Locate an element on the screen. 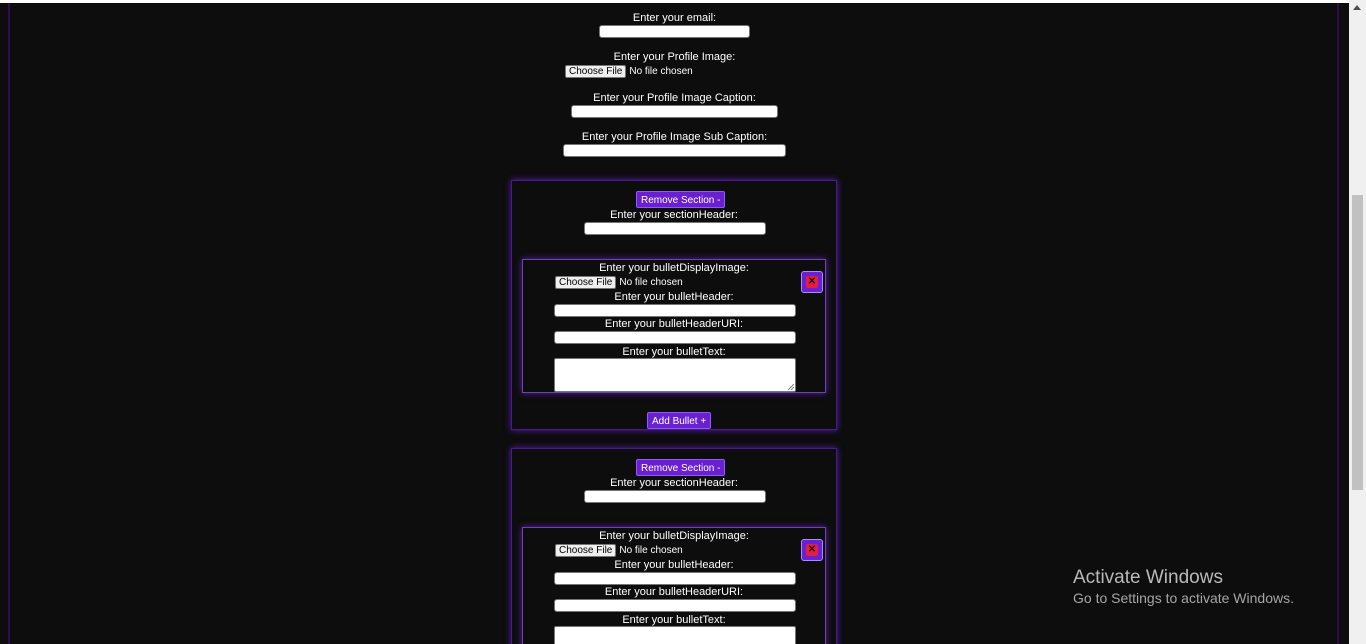  scrollbar-thumb is located at coordinates (1357, 342).